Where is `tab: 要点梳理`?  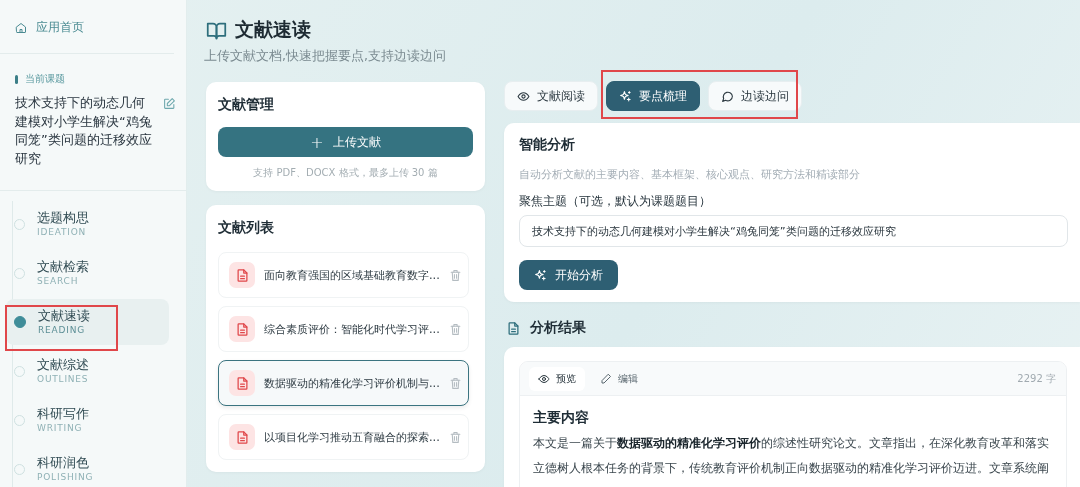
tab: 要点梳理 is located at coordinates (653, 96).